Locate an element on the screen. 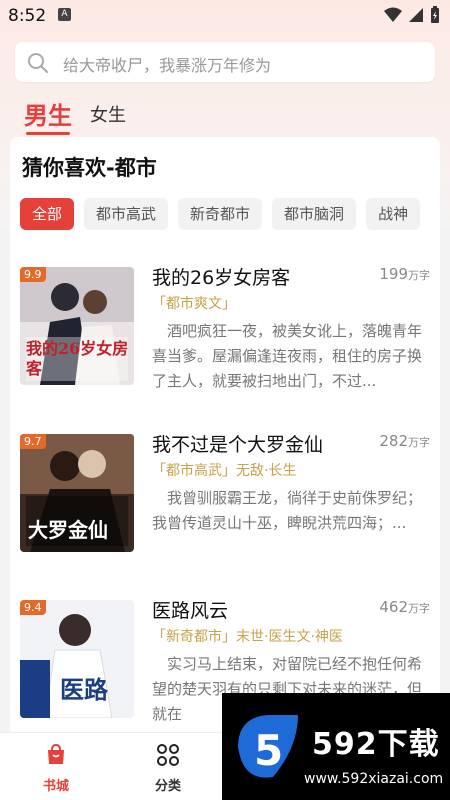 This screenshot has height=800, width=450. rating-badge: 9.9 is located at coordinates (33, 274).